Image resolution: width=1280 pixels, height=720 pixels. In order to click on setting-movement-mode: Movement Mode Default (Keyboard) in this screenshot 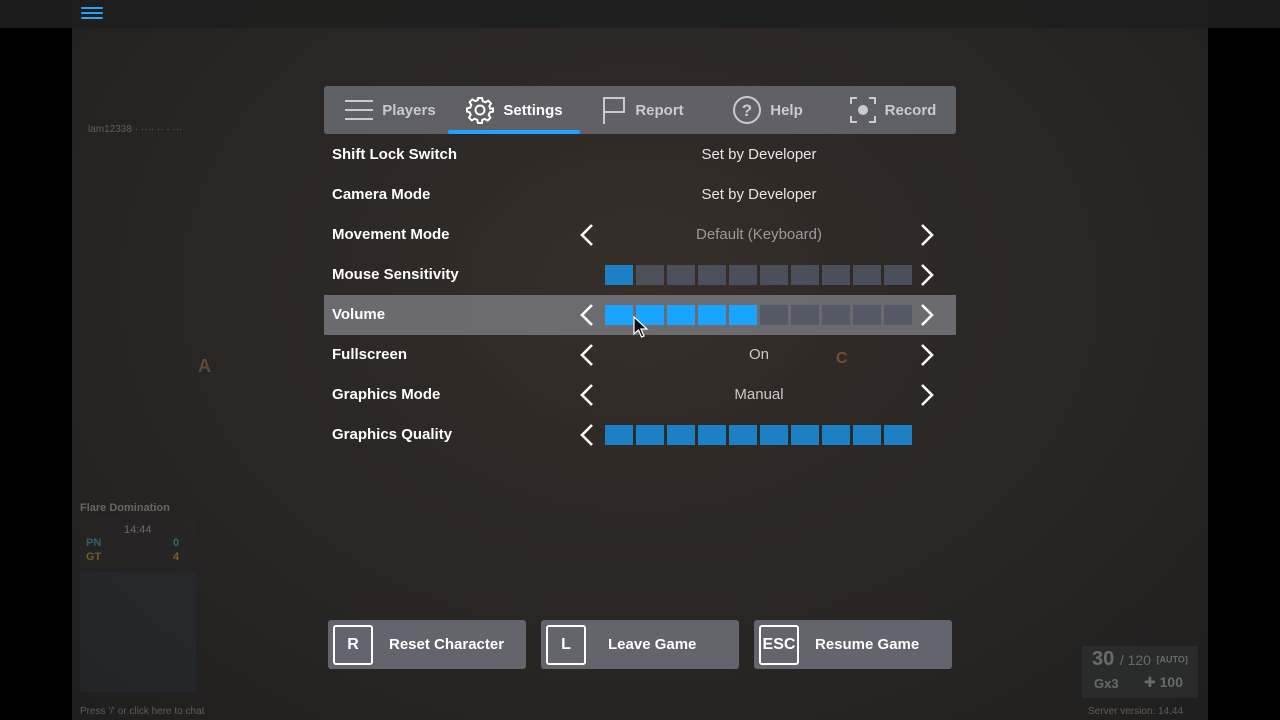, I will do `click(640, 235)`.